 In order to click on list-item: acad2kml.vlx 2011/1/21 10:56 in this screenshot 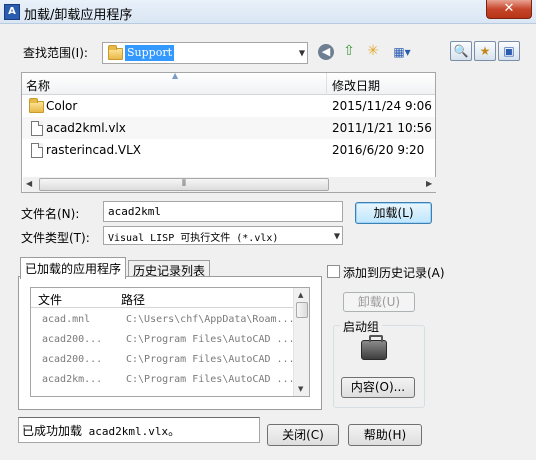, I will do `click(228, 128)`.